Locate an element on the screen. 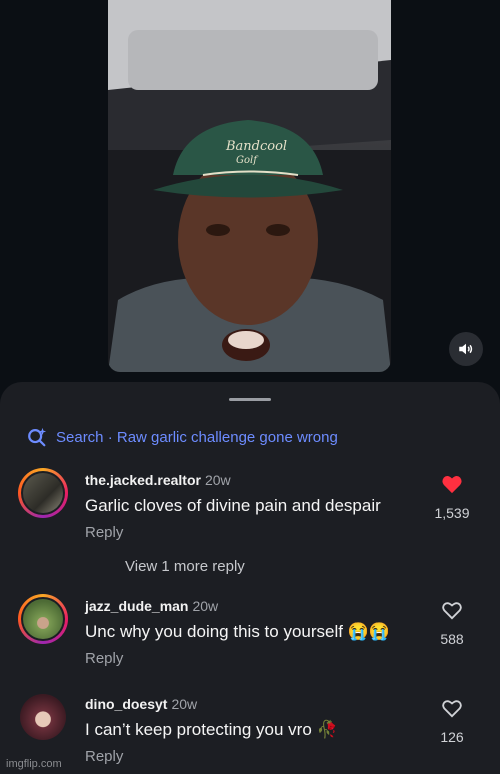 This screenshot has width=500, height=774. like-count: 126 is located at coordinates (452, 737).